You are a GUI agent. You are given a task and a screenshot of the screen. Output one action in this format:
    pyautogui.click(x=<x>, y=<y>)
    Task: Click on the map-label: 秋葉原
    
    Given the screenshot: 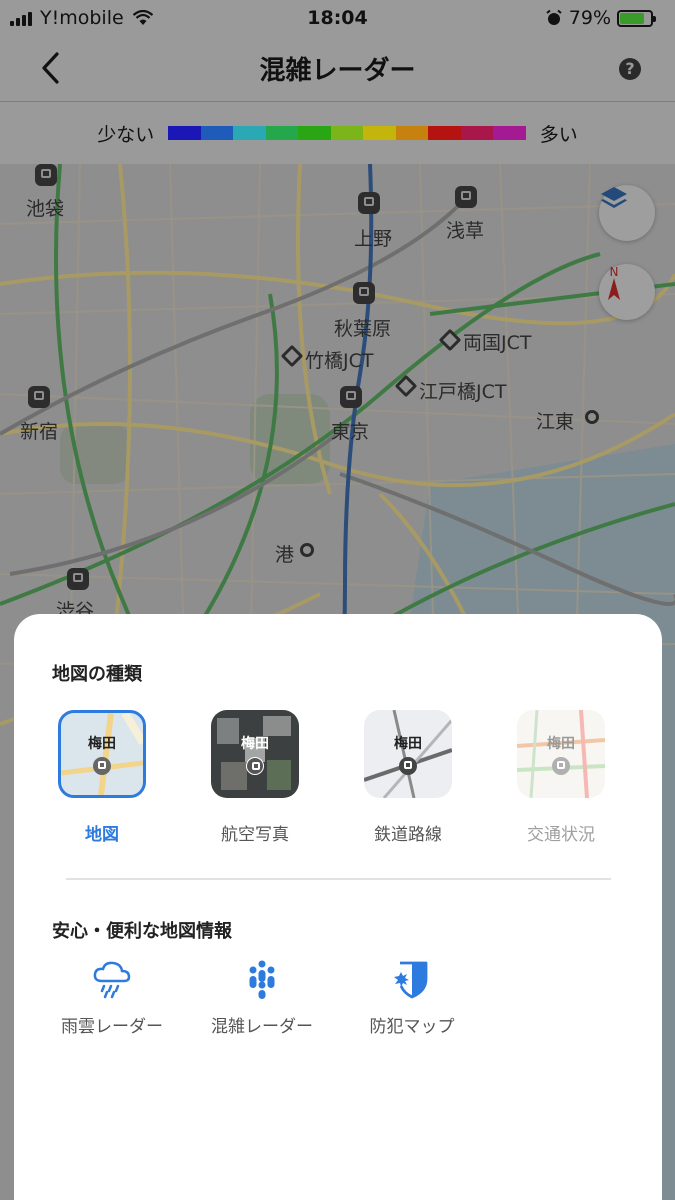 What is the action you would take?
    pyautogui.click(x=363, y=329)
    